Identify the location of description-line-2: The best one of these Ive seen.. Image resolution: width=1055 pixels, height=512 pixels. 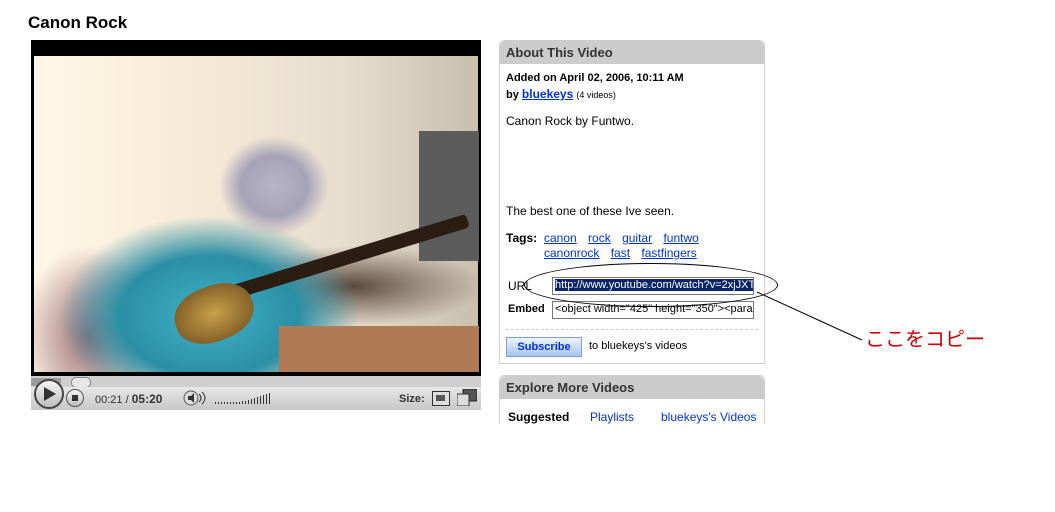
(590, 211).